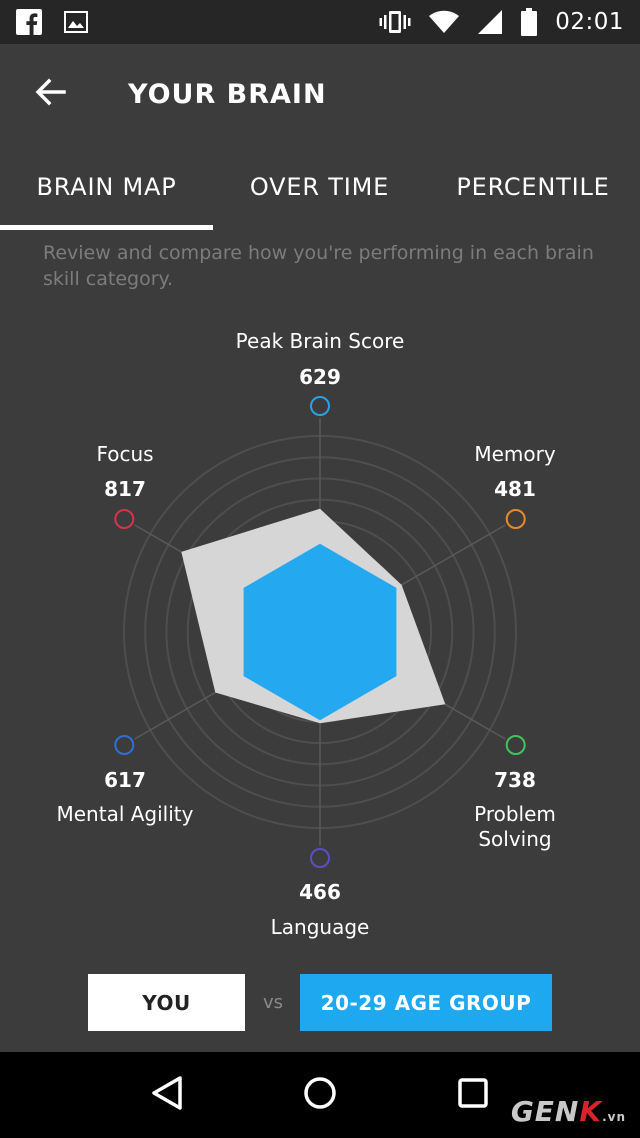 The width and height of the screenshot is (640, 1138). I want to click on tab-percentile: PERCENTILE, so click(533, 187).